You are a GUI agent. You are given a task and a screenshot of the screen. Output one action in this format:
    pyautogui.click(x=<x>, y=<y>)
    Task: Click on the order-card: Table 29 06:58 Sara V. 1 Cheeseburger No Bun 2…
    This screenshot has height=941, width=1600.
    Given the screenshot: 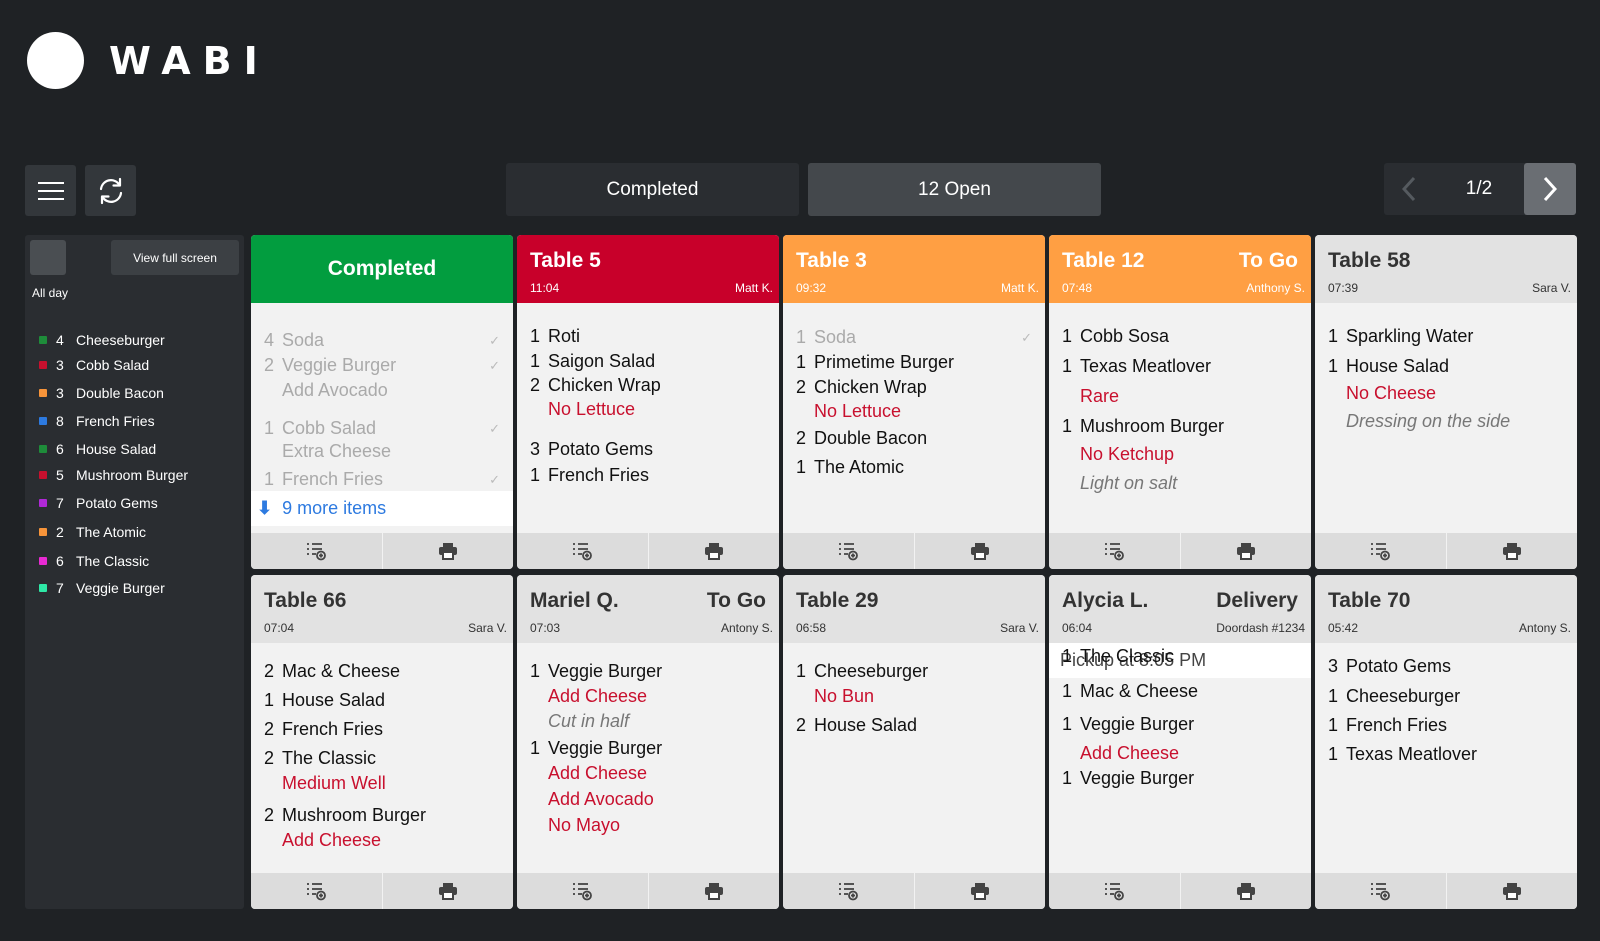 What is the action you would take?
    pyautogui.click(x=914, y=742)
    